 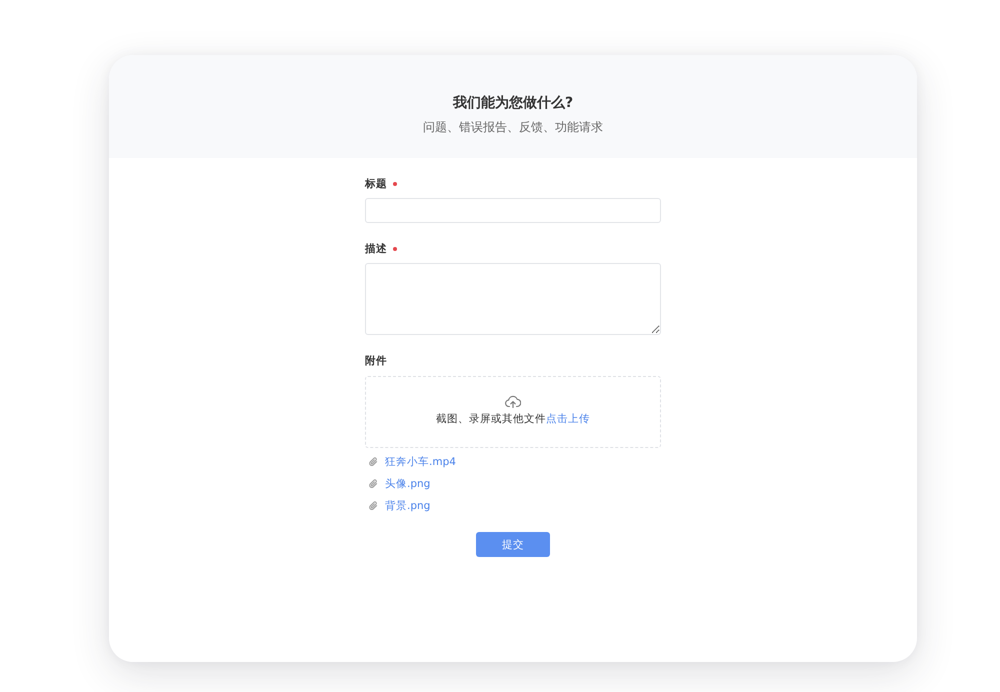 I want to click on submit-button: 提交, so click(x=513, y=544).